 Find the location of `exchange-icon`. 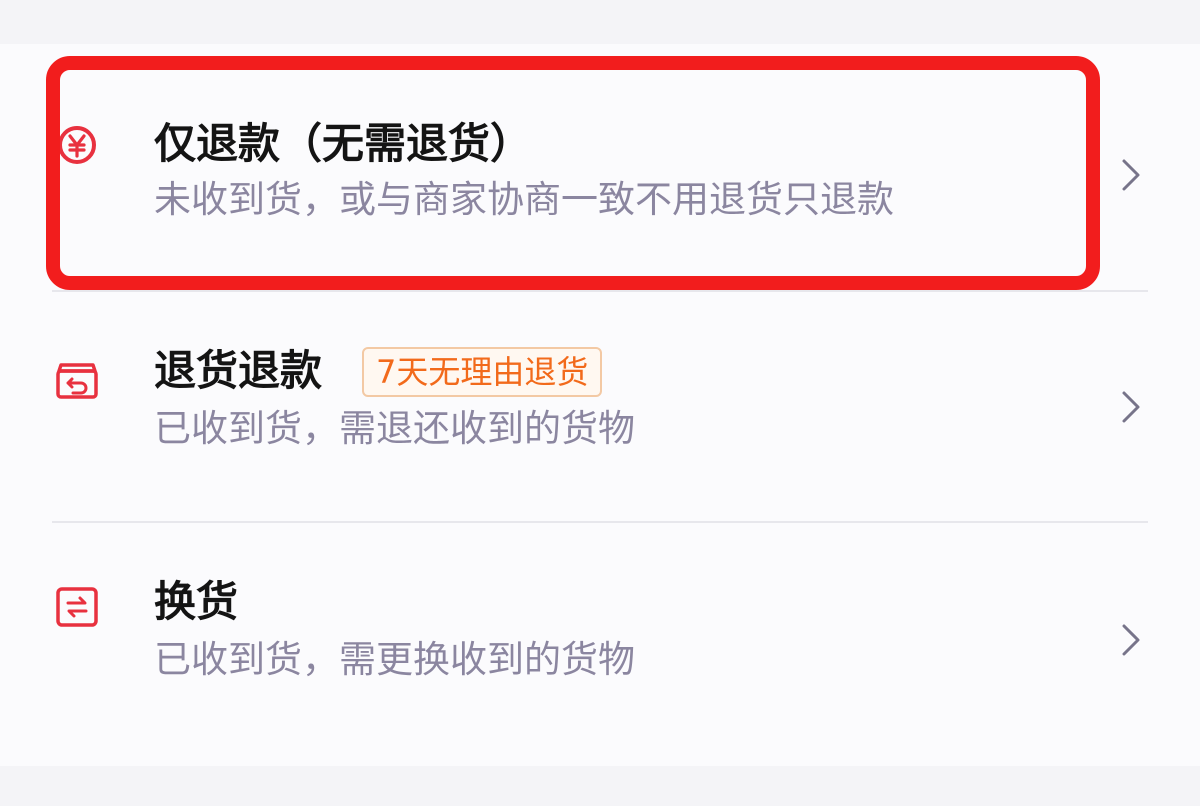

exchange-icon is located at coordinates (77, 607).